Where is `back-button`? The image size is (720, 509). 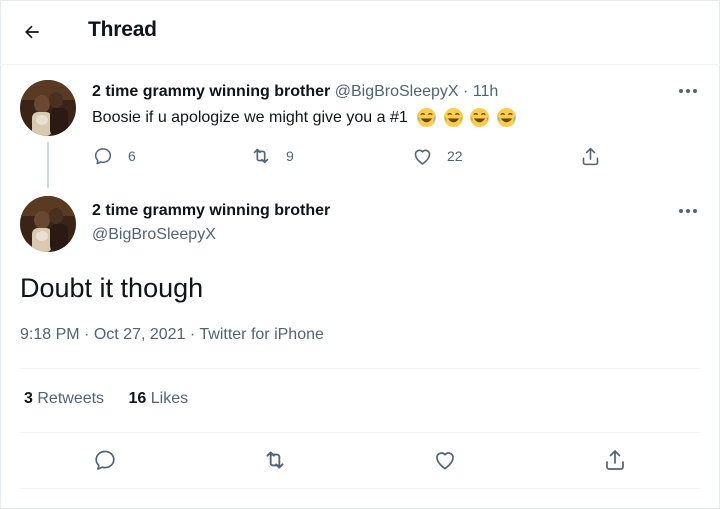 back-button is located at coordinates (32, 32).